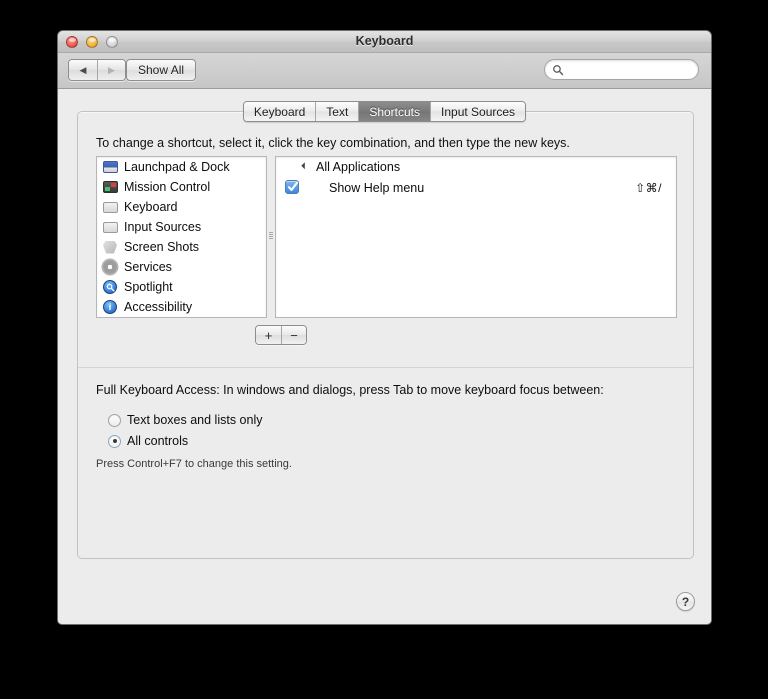  I want to click on radio-label: Text boxes and lists only, so click(195, 420).